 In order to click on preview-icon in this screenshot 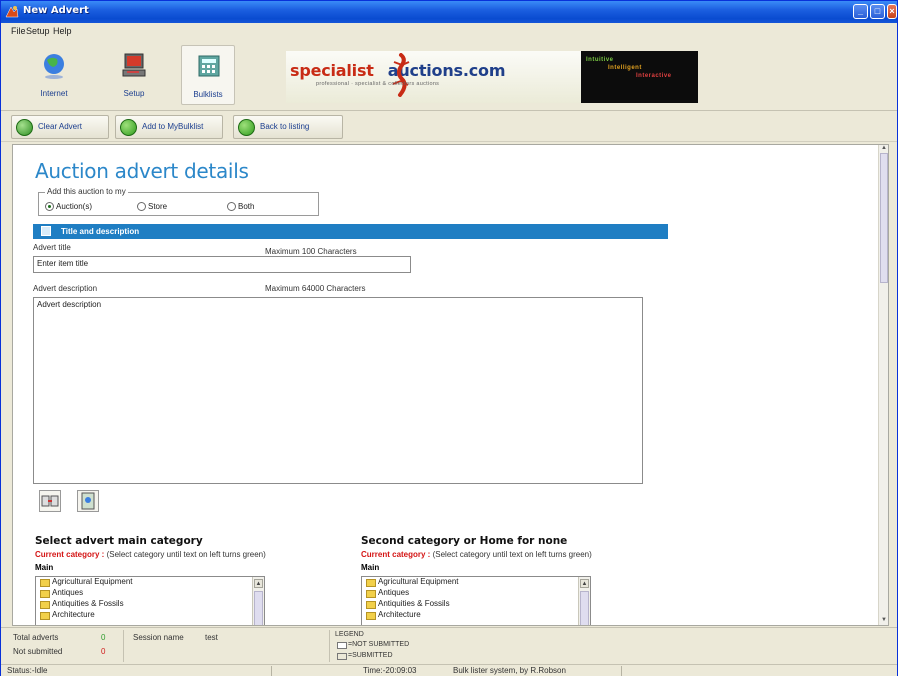, I will do `click(88, 501)`.